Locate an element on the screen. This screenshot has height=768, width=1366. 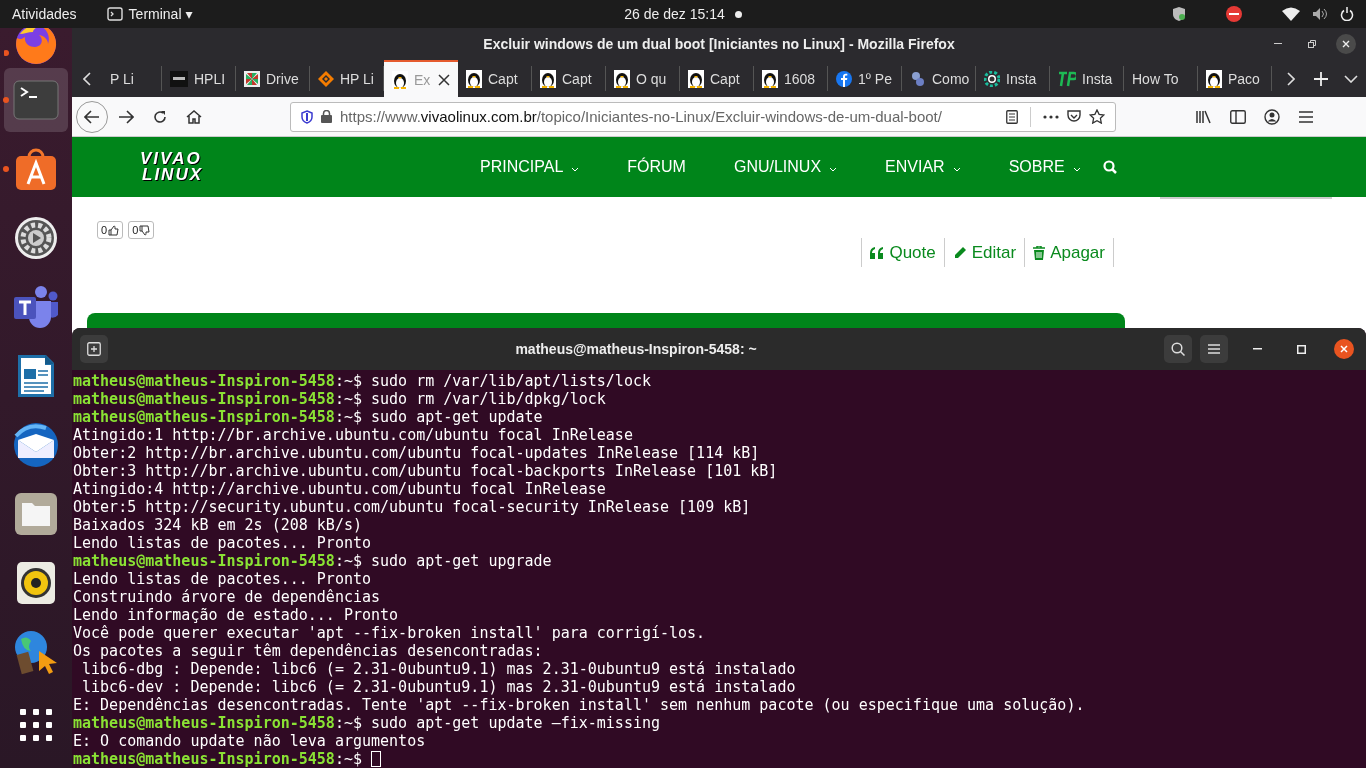
browser-tab: 1608 is located at coordinates (791, 78).